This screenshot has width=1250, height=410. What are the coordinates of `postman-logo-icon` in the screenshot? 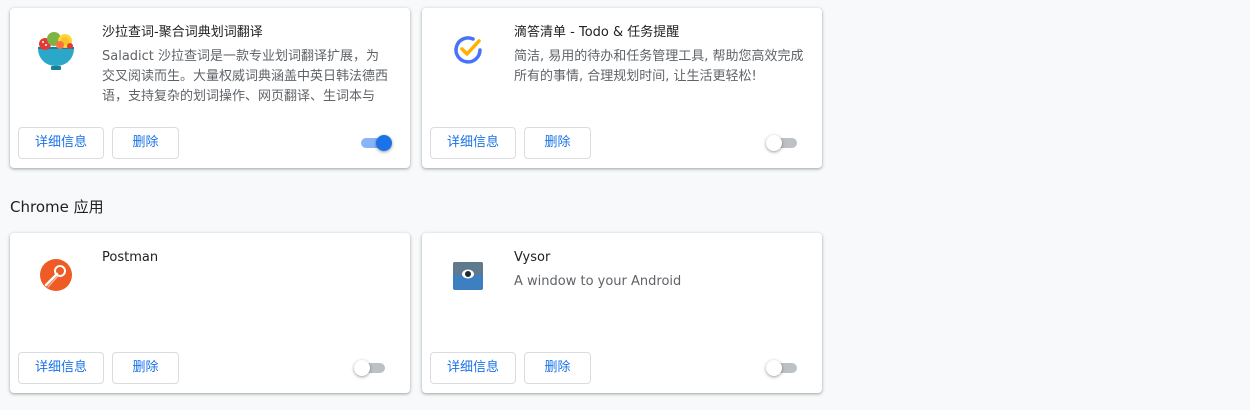 It's located at (56, 275).